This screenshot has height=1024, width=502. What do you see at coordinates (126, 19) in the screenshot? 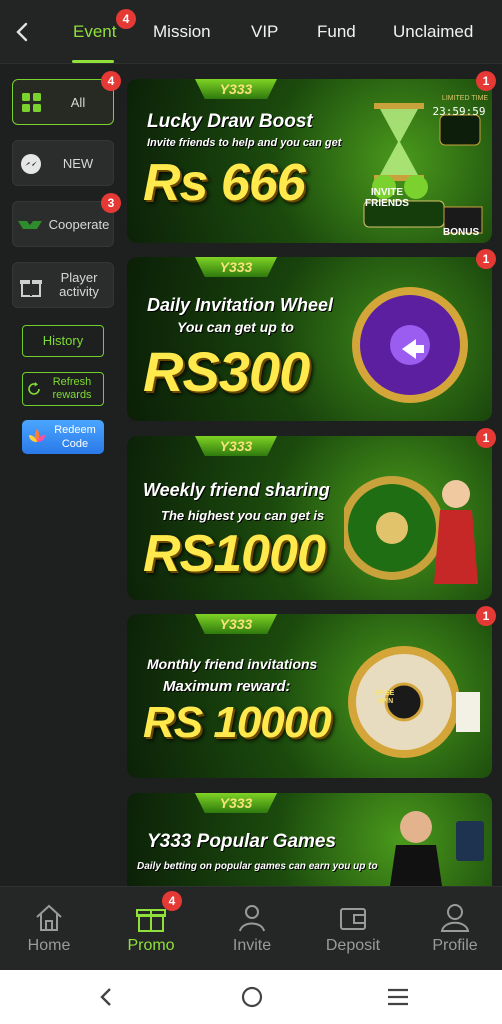
I see `tab-event-badge: 4` at bounding box center [126, 19].